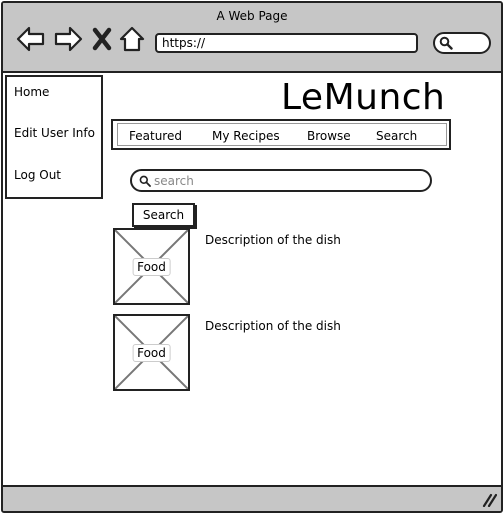 Image resolution: width=504 pixels, height=514 pixels. What do you see at coordinates (289, 180) in the screenshot?
I see `search-input` at bounding box center [289, 180].